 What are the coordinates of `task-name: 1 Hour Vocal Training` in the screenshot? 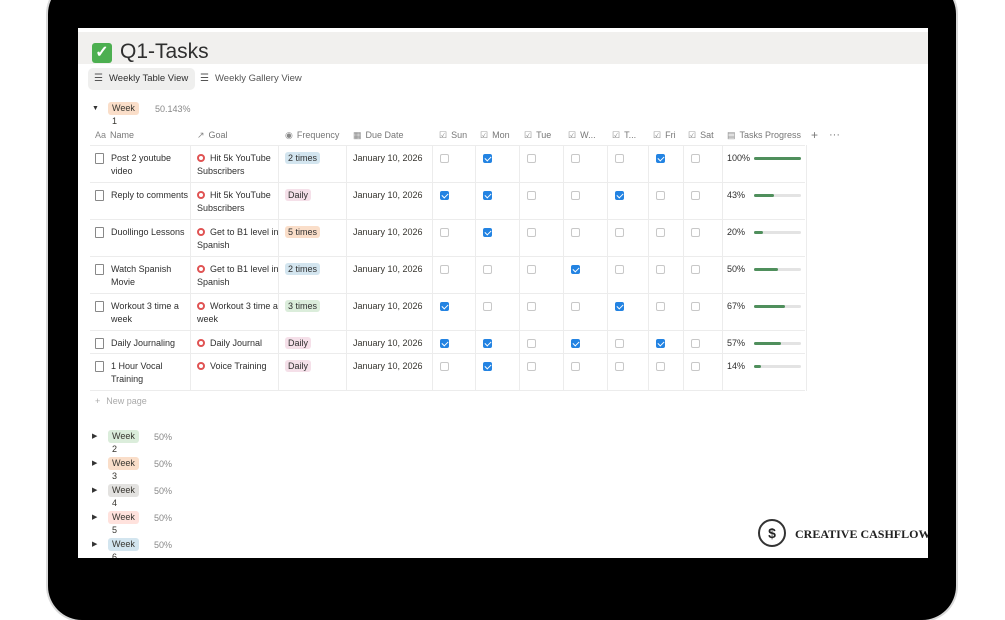 It's located at (151, 373).